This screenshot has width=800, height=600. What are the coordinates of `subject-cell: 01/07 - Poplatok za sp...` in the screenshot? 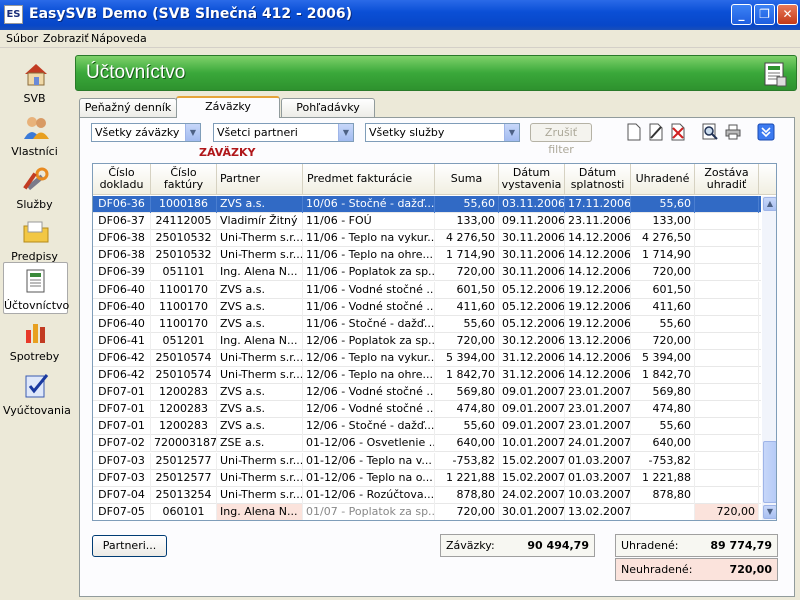 It's located at (369, 511).